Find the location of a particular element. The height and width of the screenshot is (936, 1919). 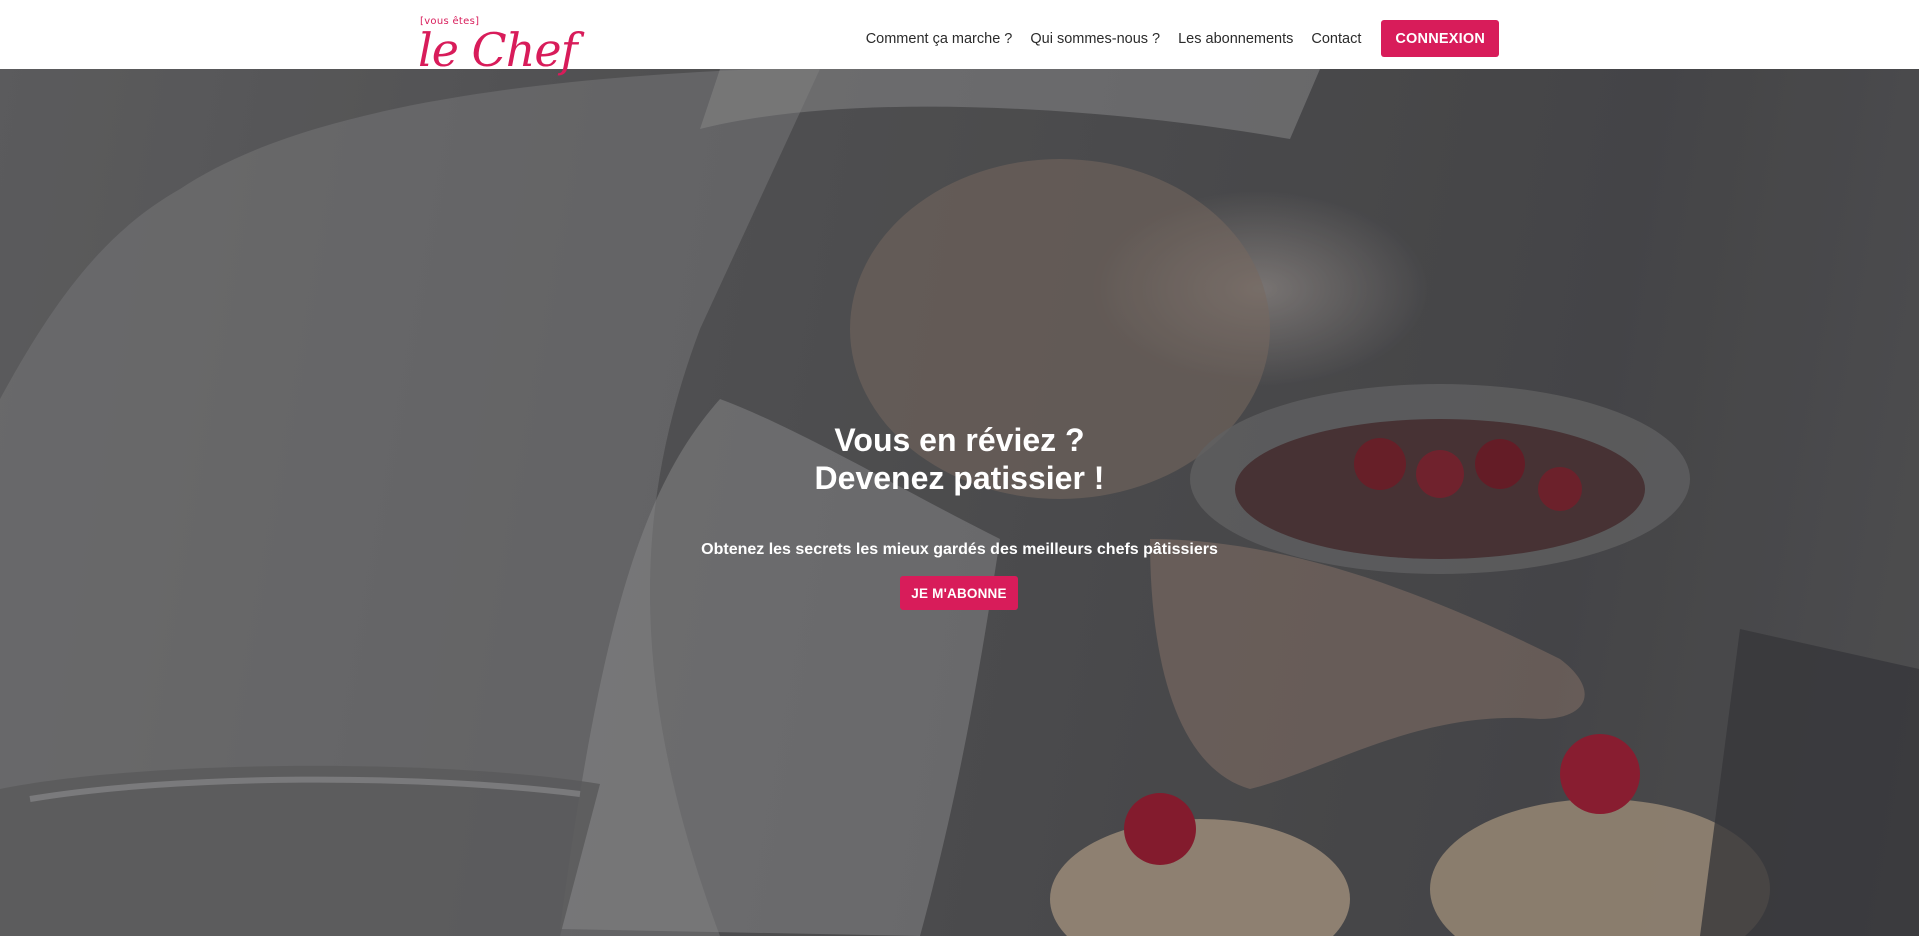

nav-link-comment-ca-marche: Comment ça marche ? is located at coordinates (939, 39).